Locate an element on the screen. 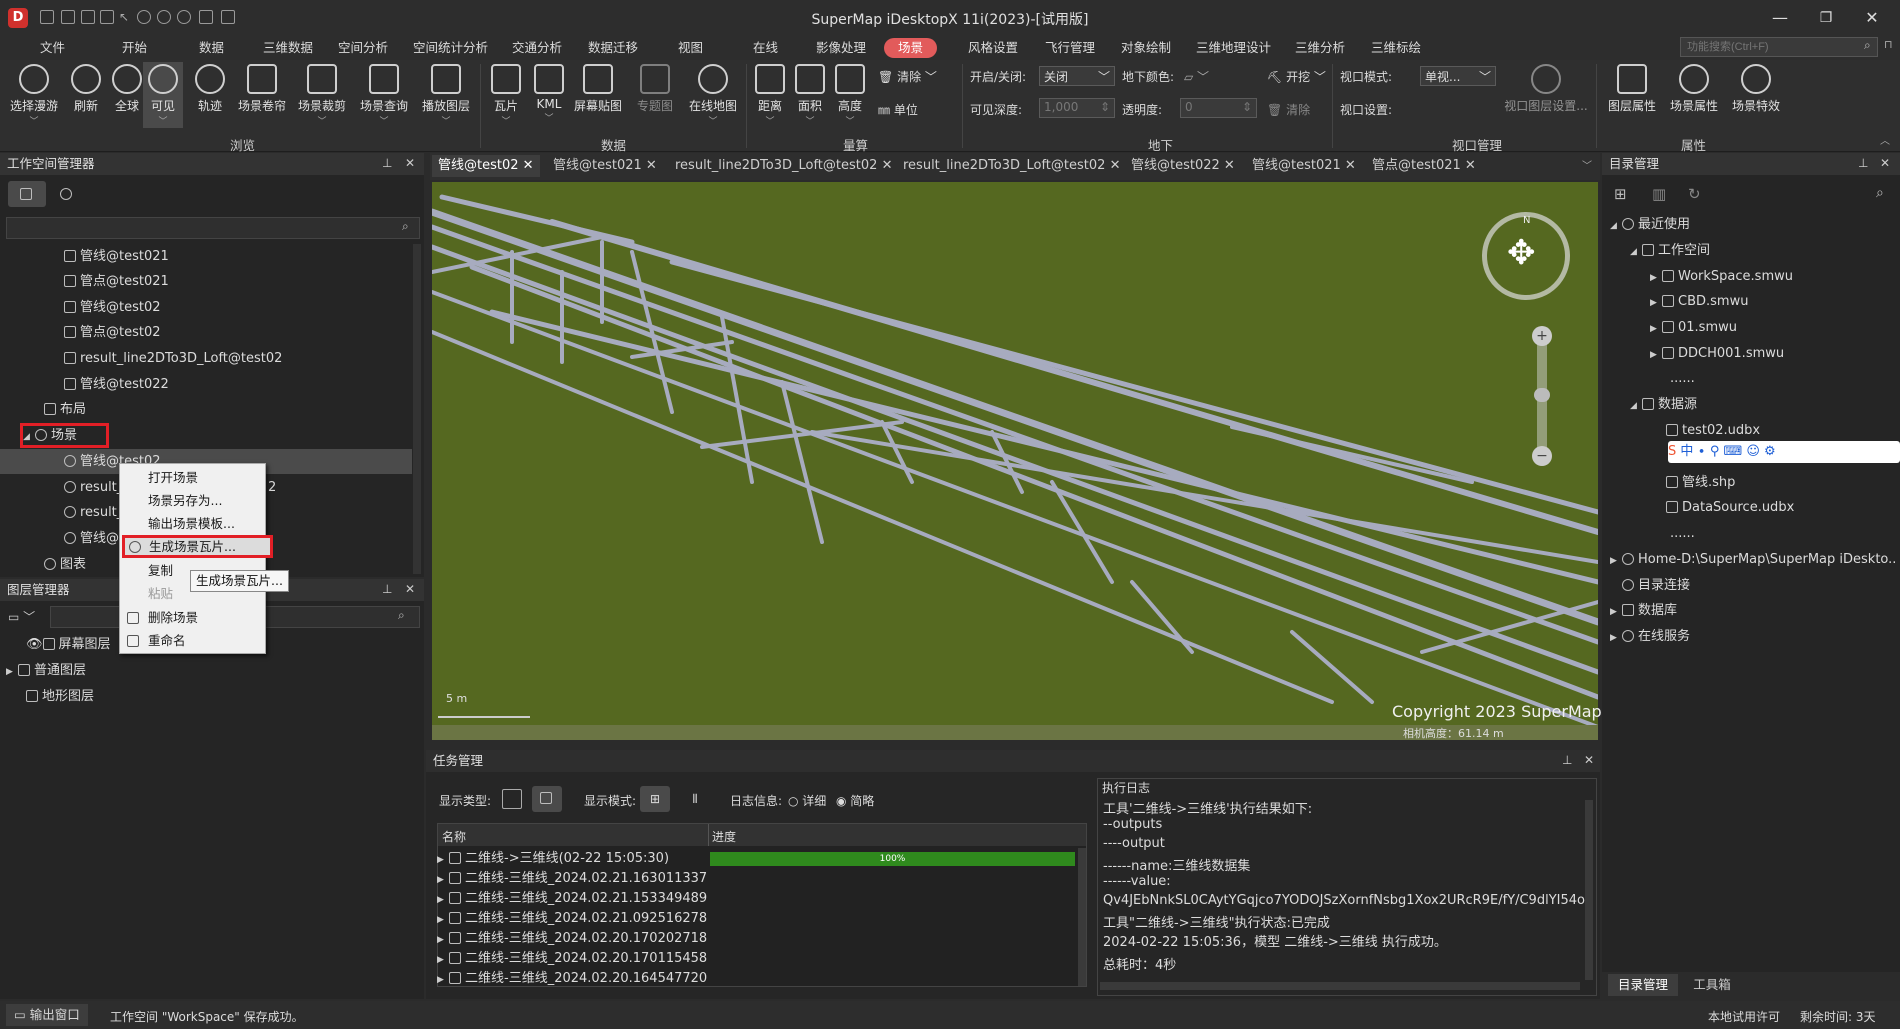 The height and width of the screenshot is (1029, 1900). scene-swipe-button: 场景卷帘 is located at coordinates (262, 95).